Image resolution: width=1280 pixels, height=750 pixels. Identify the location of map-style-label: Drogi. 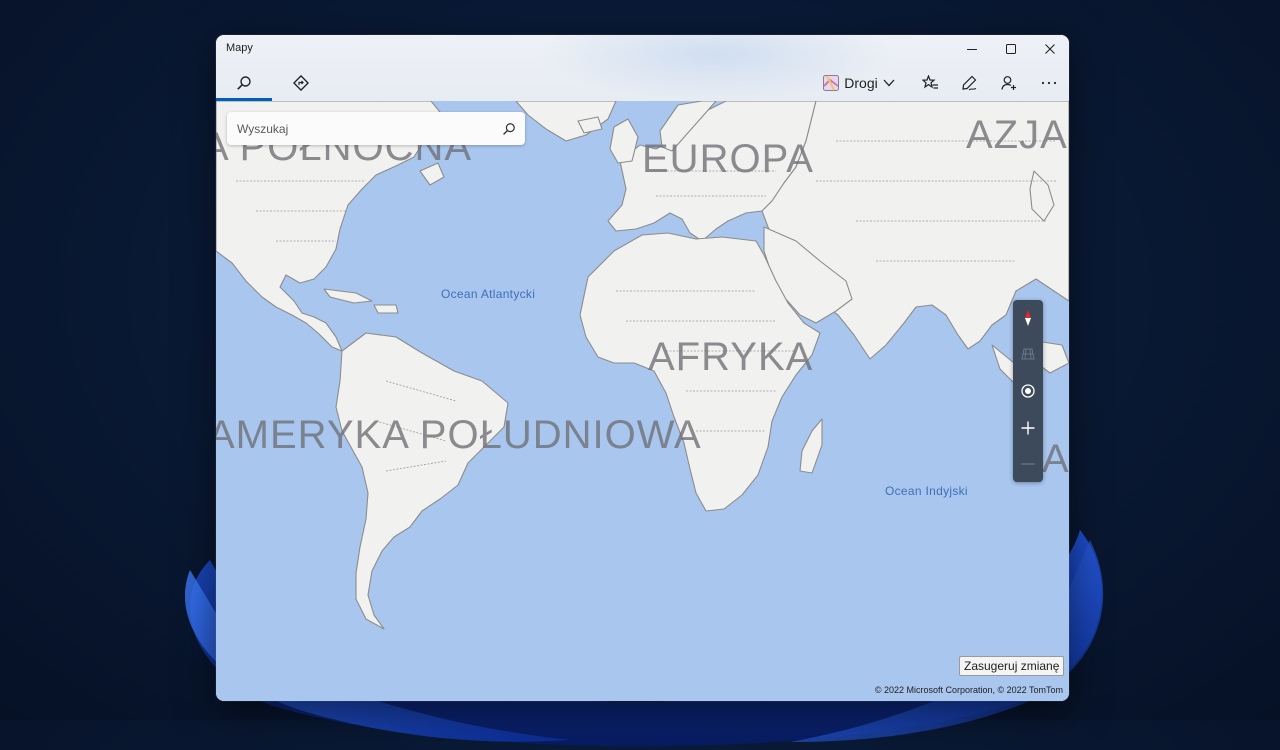
(861, 83).